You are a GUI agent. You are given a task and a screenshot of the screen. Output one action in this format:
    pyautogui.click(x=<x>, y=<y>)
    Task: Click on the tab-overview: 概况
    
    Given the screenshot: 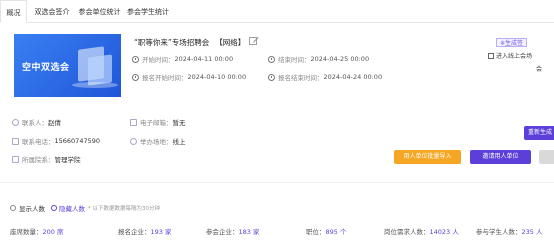 What is the action you would take?
    pyautogui.click(x=13, y=11)
    